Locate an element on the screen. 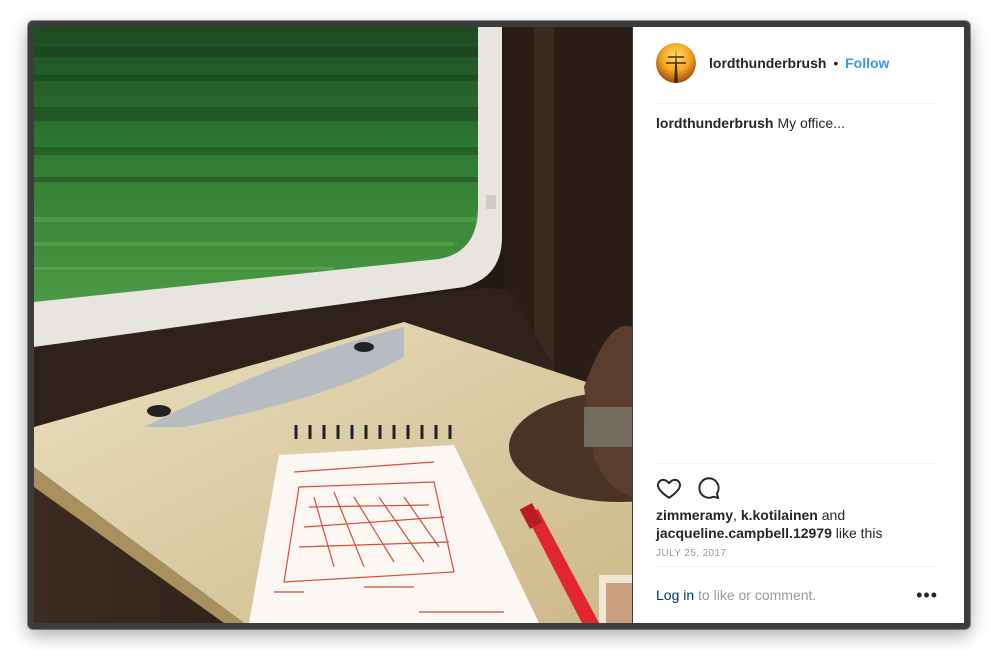 This screenshot has height=650, width=1000. login-link: Log in is located at coordinates (675, 595).